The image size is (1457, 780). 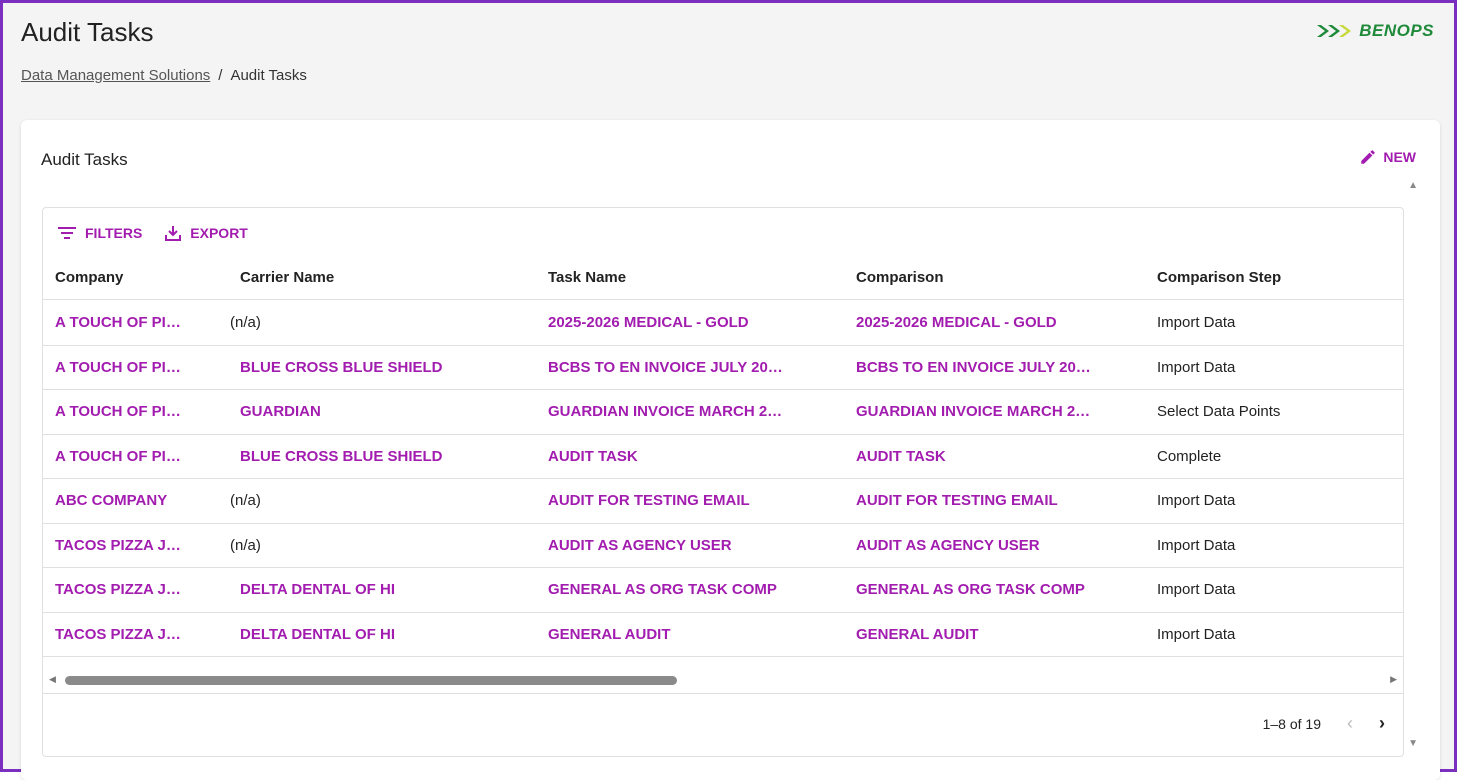 What do you see at coordinates (723, 680) in the screenshot?
I see `horizontal-scrollbar: ◀ ▶` at bounding box center [723, 680].